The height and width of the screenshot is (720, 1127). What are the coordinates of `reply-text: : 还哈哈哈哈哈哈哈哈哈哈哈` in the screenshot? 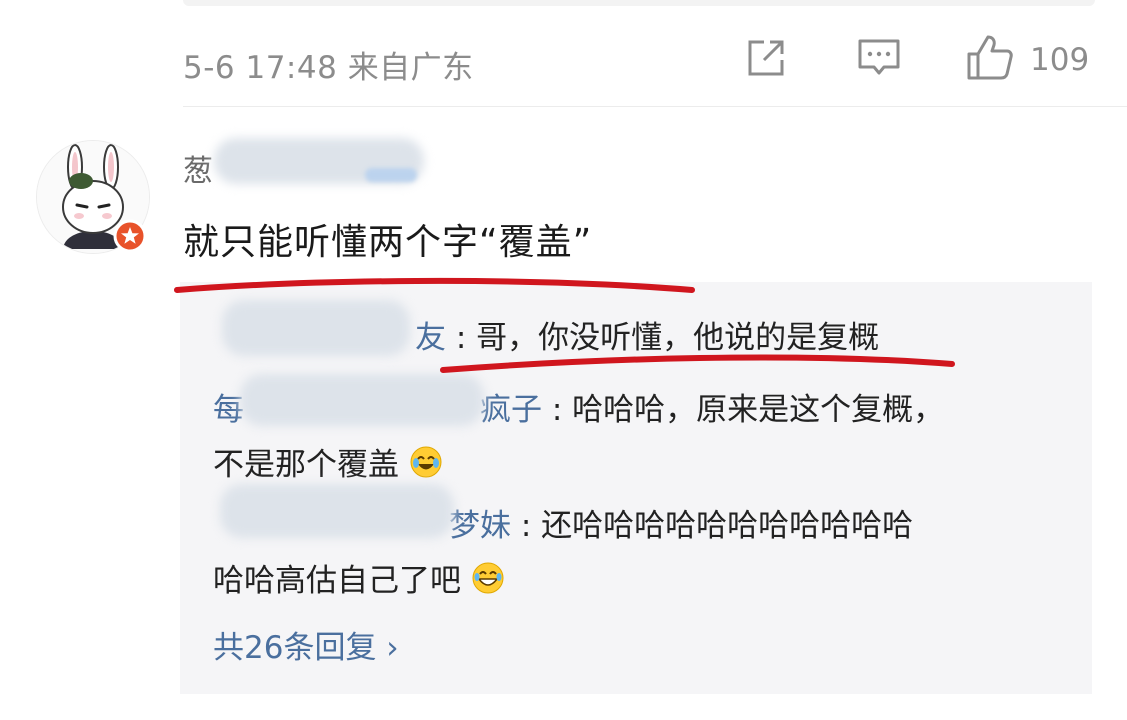 It's located at (717, 526).